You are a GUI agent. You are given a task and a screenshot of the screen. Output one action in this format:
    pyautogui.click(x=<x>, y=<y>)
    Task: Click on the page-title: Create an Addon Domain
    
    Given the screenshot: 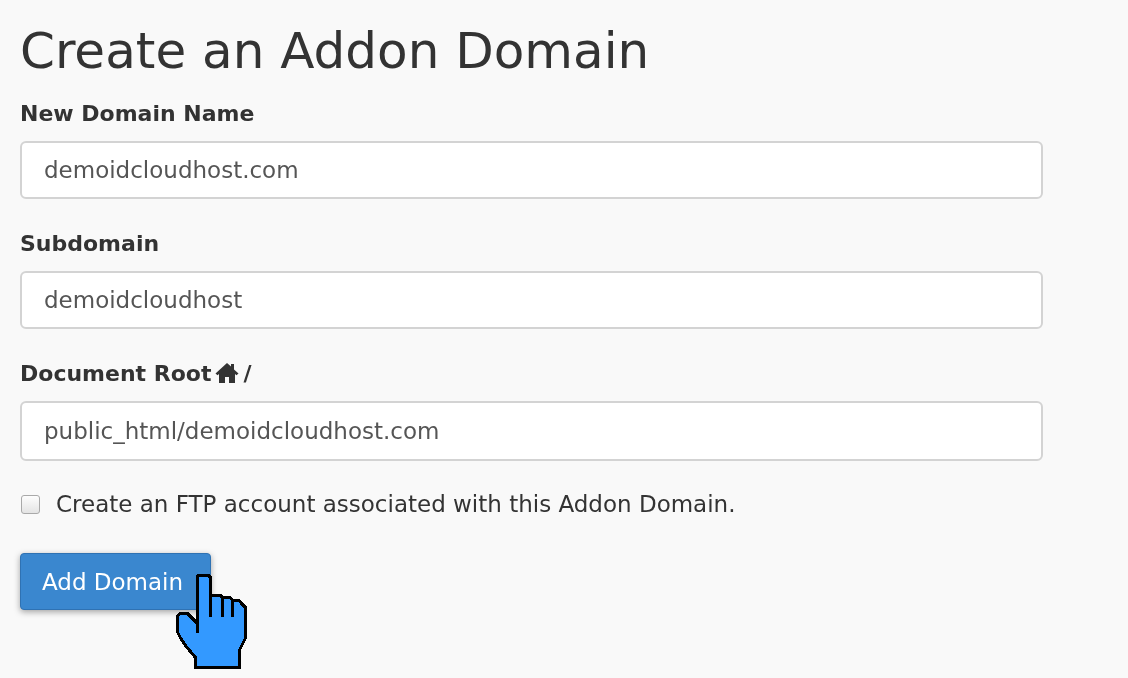 What is the action you would take?
    pyautogui.click(x=335, y=51)
    